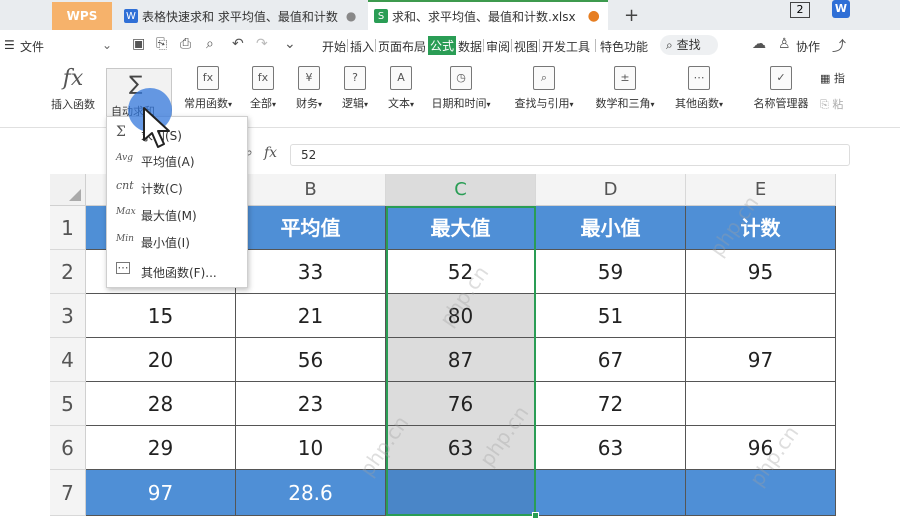  Describe the element at coordinates (290, 44) in the screenshot. I see `customize-chevron-icon: ⌄` at that location.